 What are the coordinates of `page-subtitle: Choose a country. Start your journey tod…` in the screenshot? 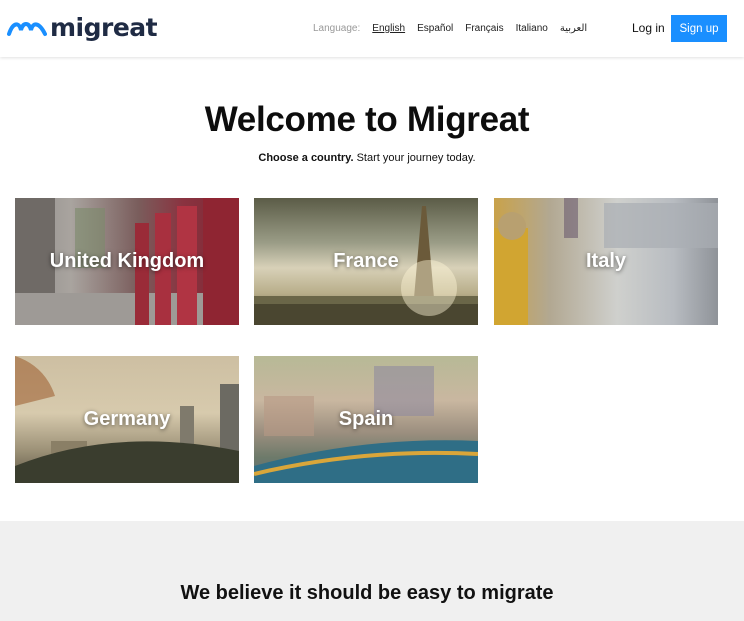 It's located at (367, 158).